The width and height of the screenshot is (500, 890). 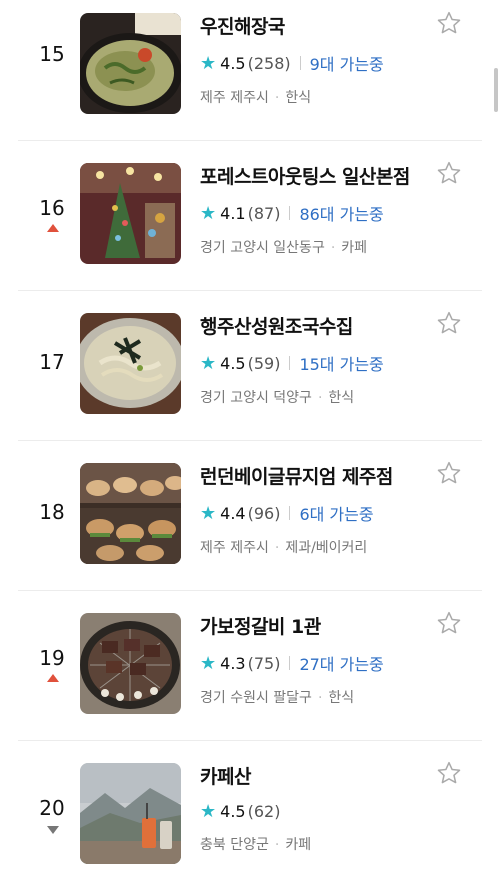 I want to click on restaurant-name: 포레스트아웃팅스 일산본점, so click(x=320, y=175).